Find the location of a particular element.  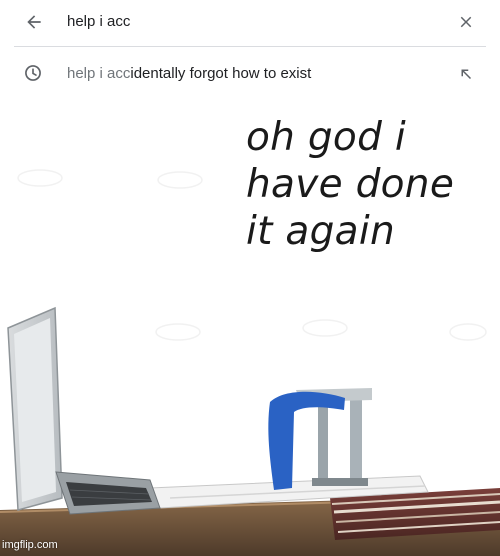

search-suggestion: help i accidentally forgot how to exist is located at coordinates (250, 73).